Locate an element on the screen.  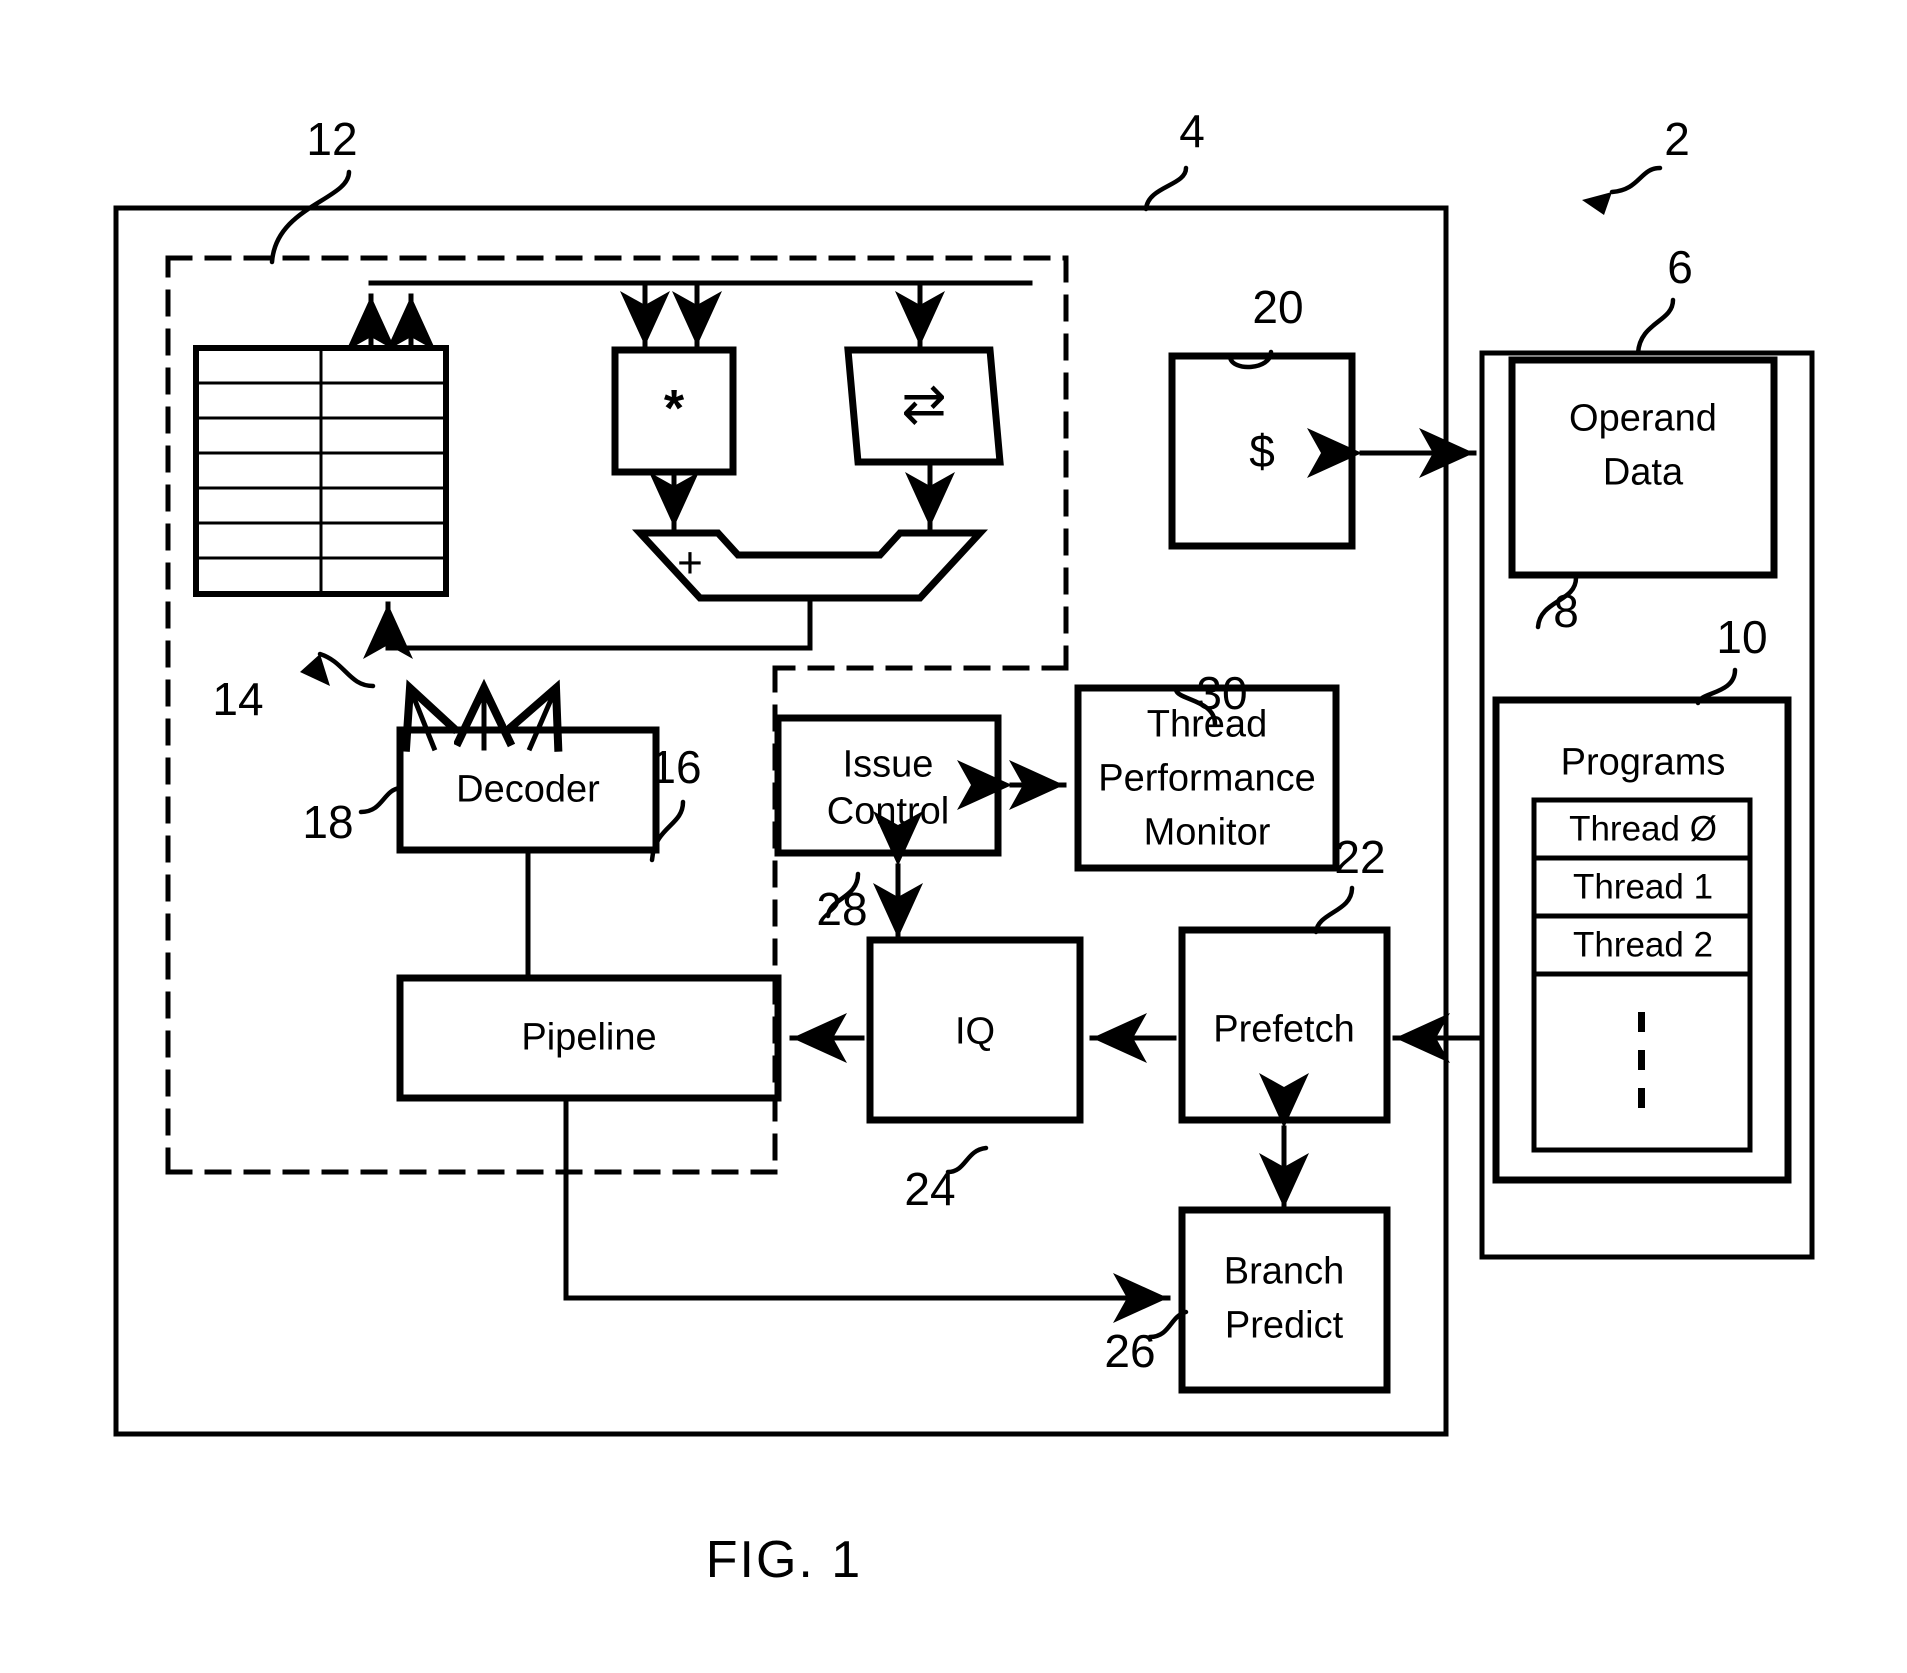
operand-data-line1: Operand is located at coordinates (1643, 418).